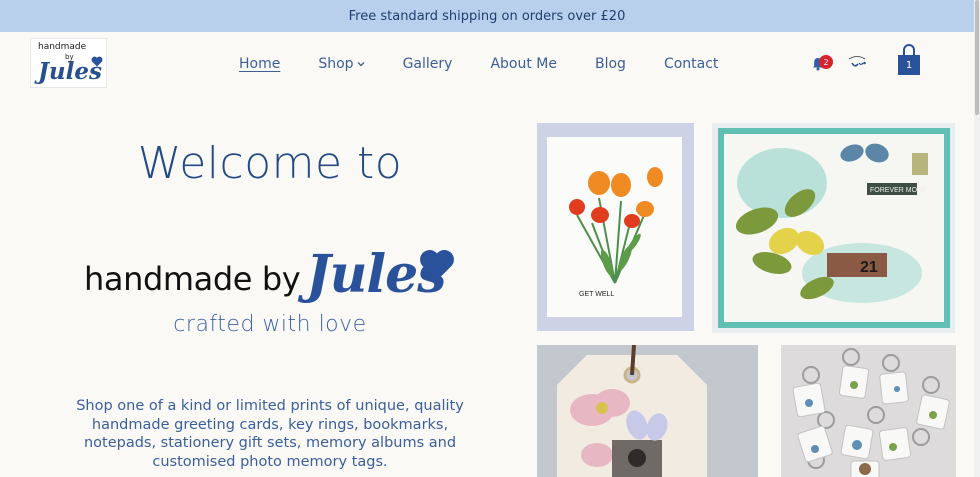 This screenshot has height=477, width=980. I want to click on gallery-image-get-well-card: GET WELL, so click(615, 227).